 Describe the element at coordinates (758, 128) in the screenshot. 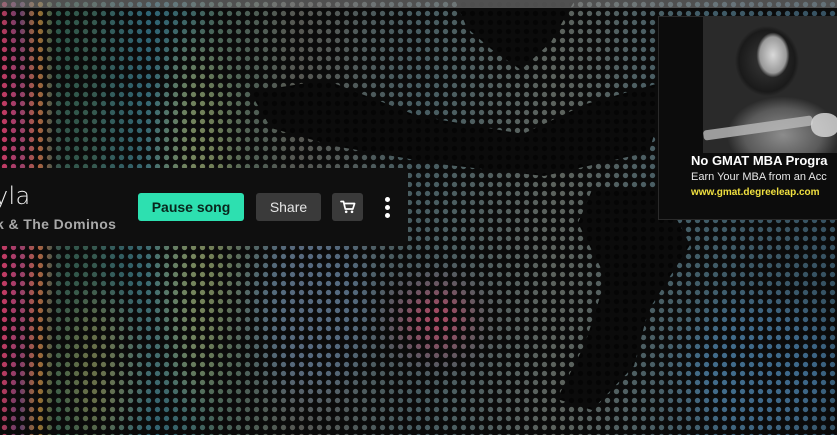

I see `ad-photo-guitar` at that location.